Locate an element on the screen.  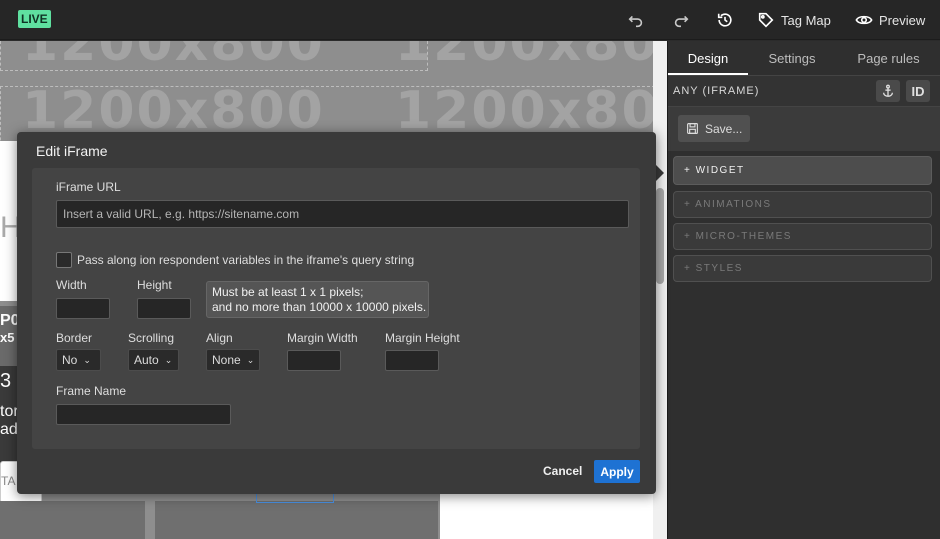
iframe-url-label: iFrame URL is located at coordinates (88, 187).